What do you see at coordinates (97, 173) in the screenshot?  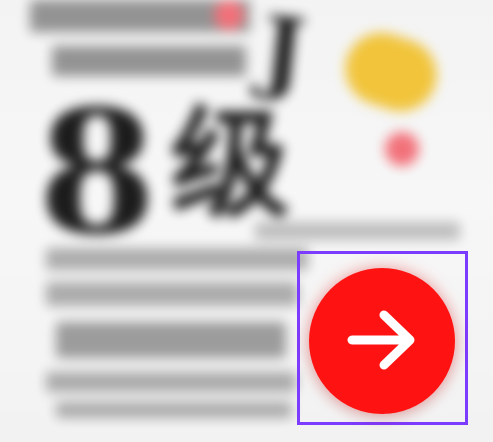 I see `poster-big-number: 8` at bounding box center [97, 173].